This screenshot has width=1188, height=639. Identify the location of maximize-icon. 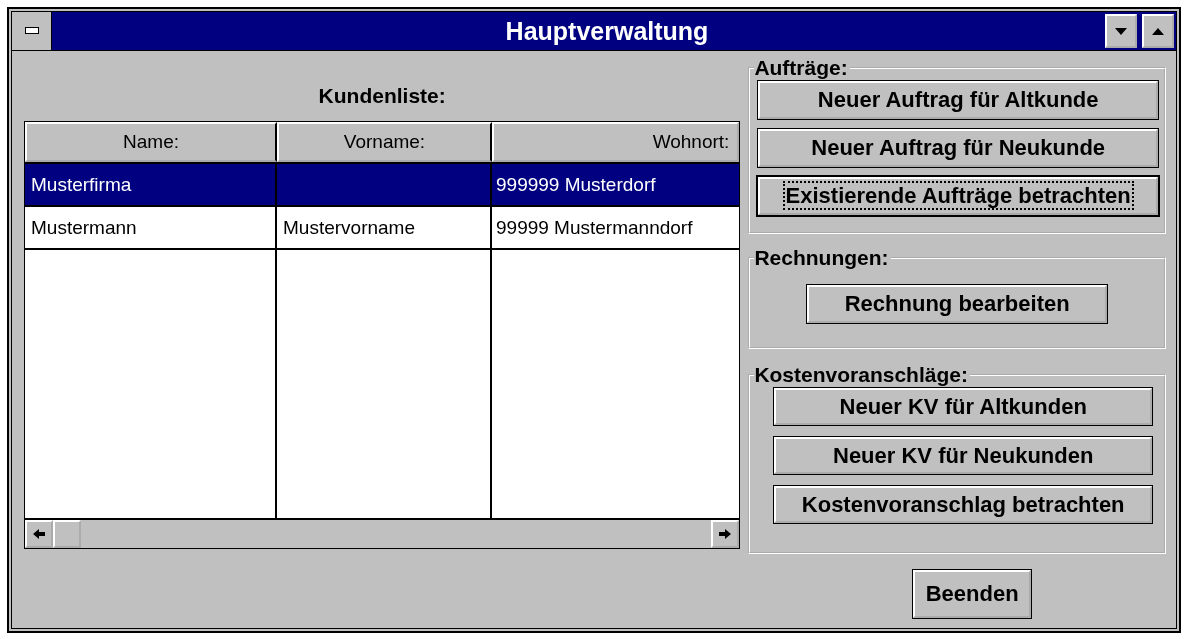
(1158, 31).